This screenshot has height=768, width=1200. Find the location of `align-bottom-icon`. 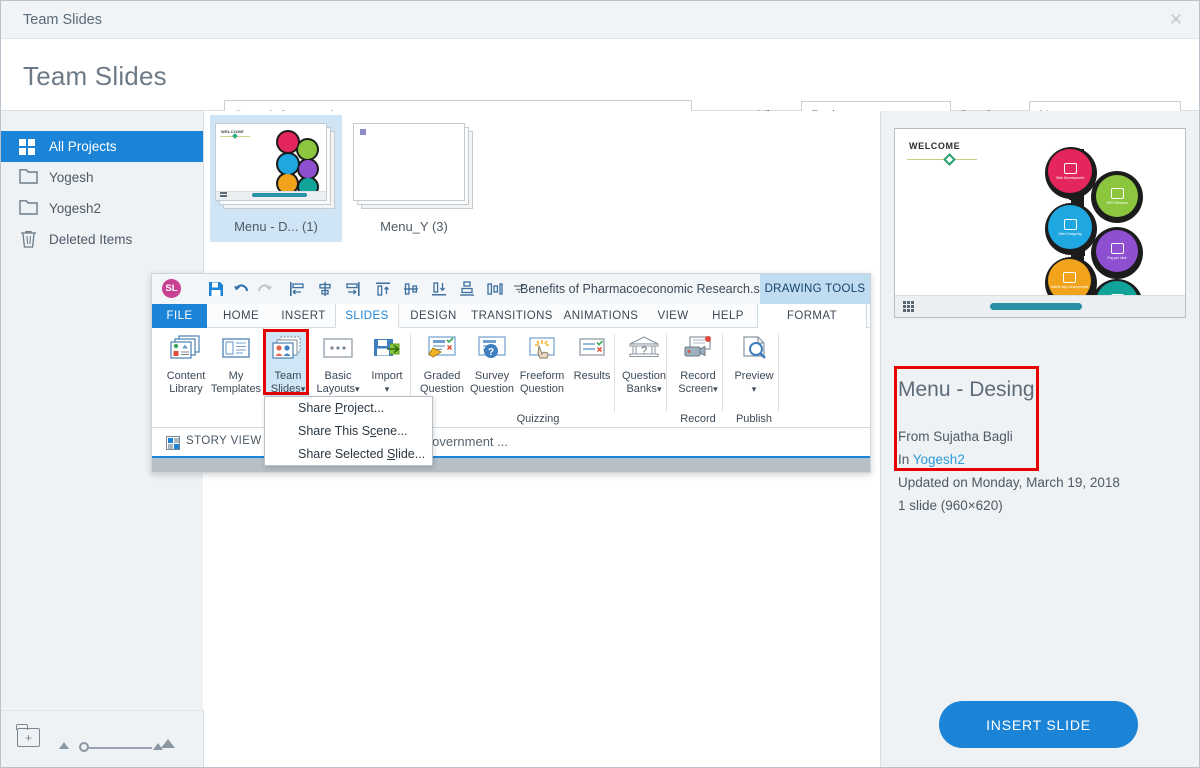

align-bottom-icon is located at coordinates (438, 289).